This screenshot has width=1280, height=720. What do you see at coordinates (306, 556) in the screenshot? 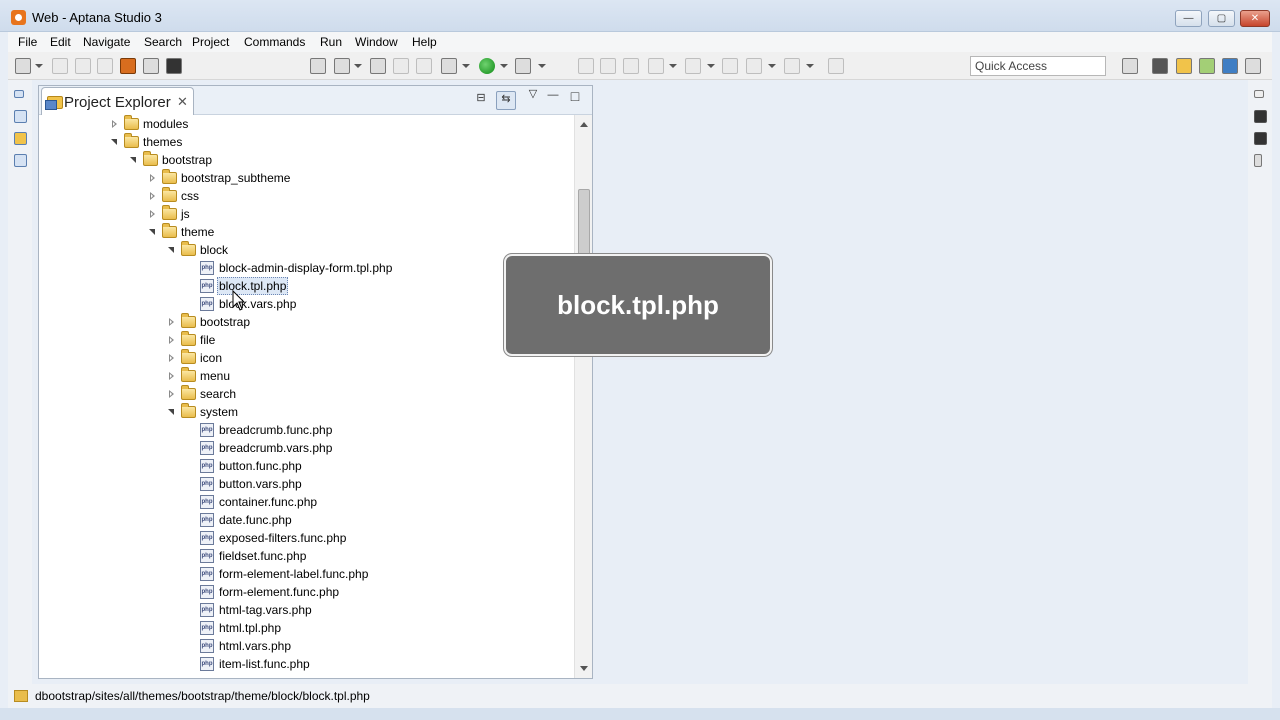
I see `tree-file-item: php fieldset.func.php` at bounding box center [306, 556].